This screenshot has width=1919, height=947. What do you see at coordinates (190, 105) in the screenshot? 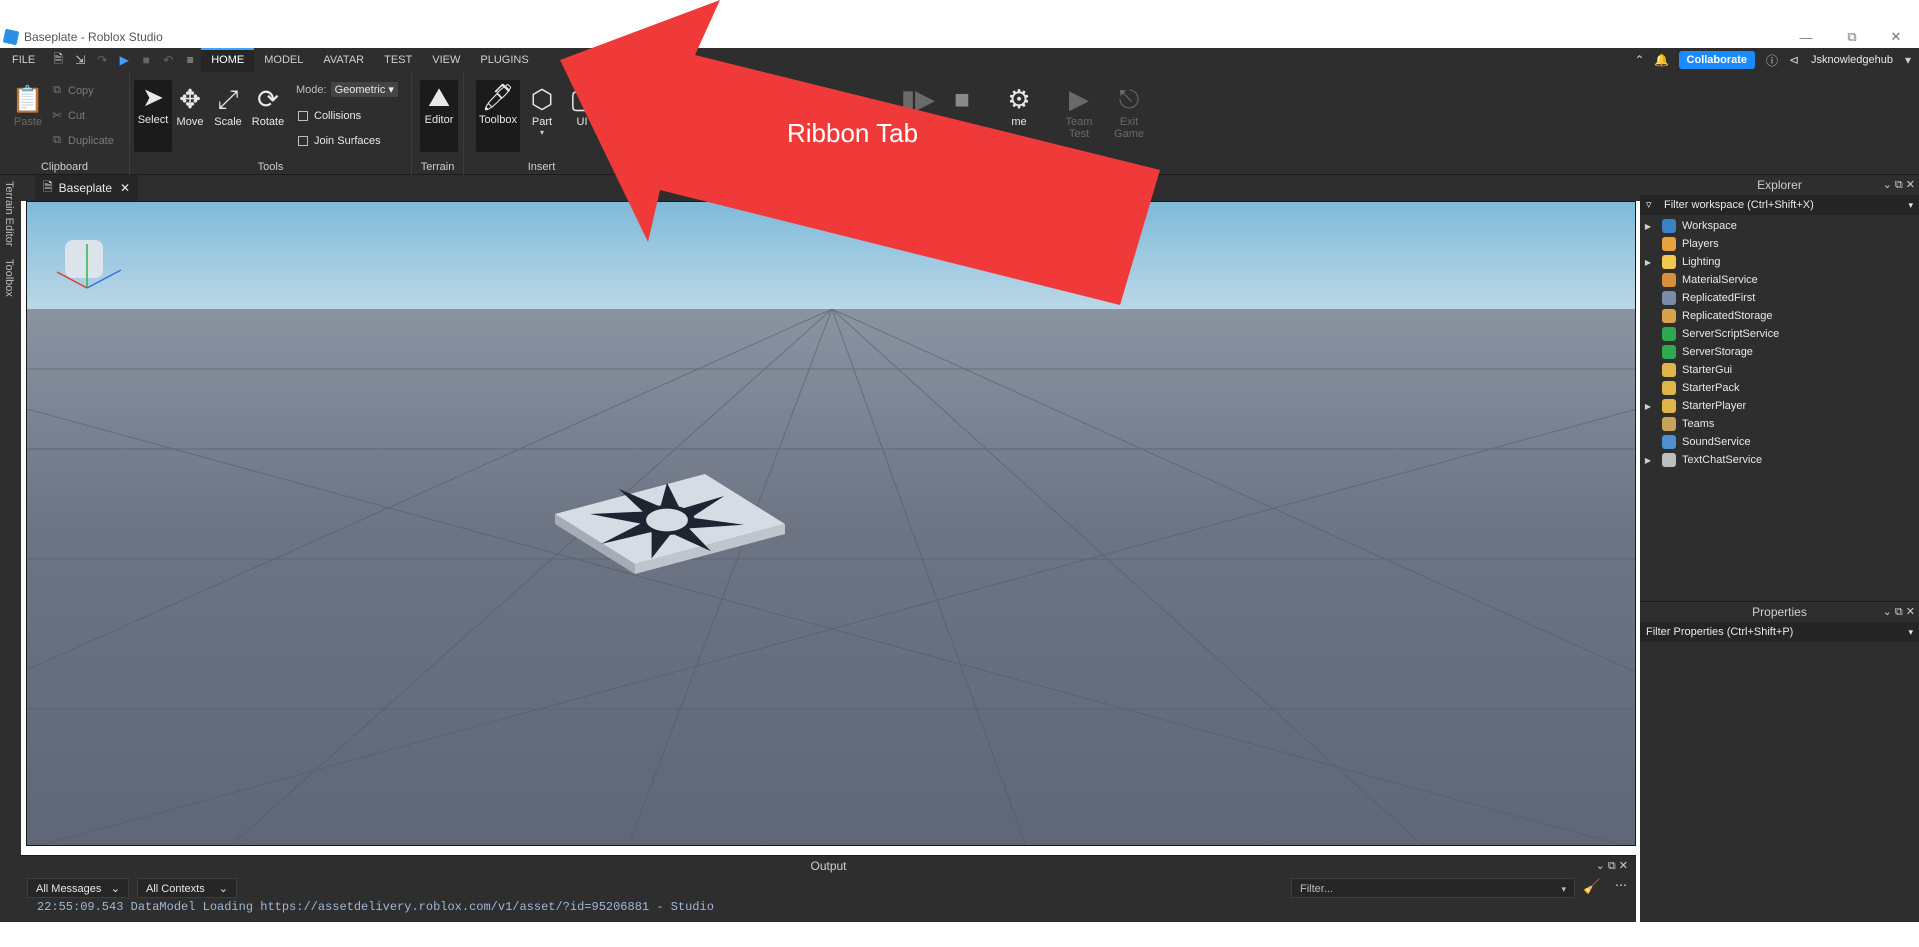
I see `move-tool-button: ✥ Move` at bounding box center [190, 105].